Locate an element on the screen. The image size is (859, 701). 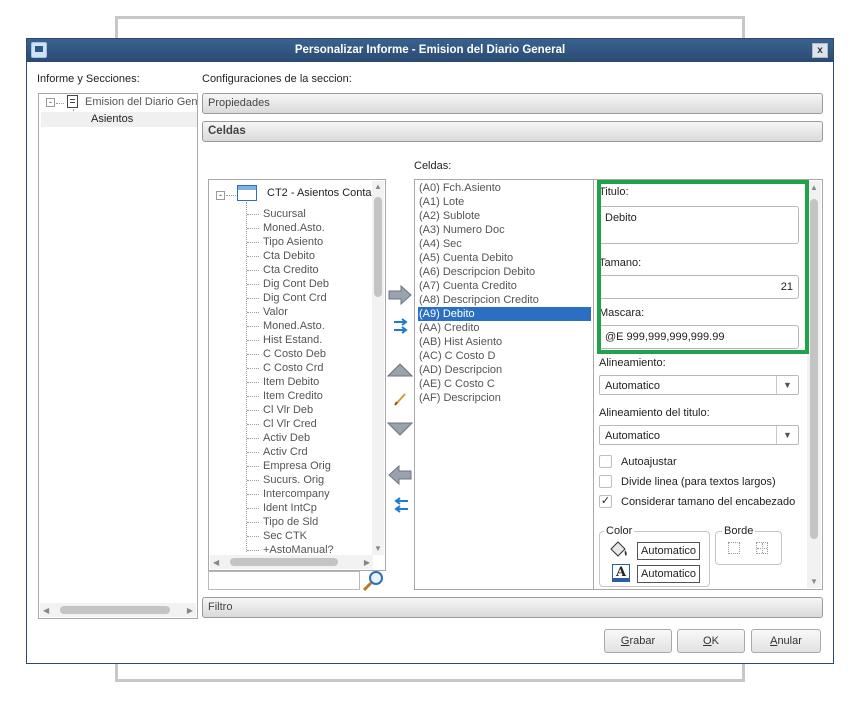
add-cell-arrow-icon is located at coordinates (400, 295).